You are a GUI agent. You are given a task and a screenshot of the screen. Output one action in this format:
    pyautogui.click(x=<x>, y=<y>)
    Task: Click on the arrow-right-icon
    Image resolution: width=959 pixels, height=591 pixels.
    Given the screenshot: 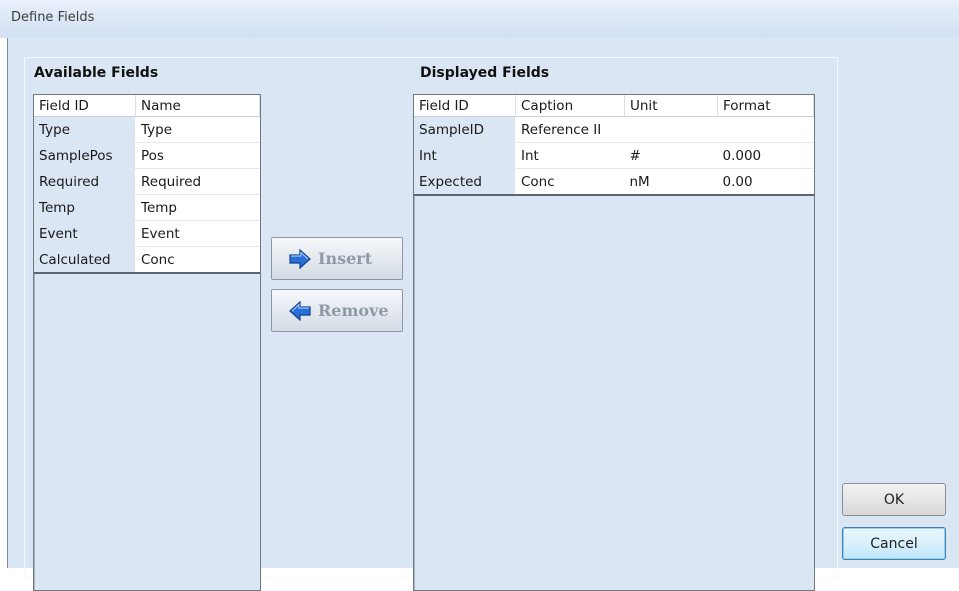 What is the action you would take?
    pyautogui.click(x=300, y=258)
    